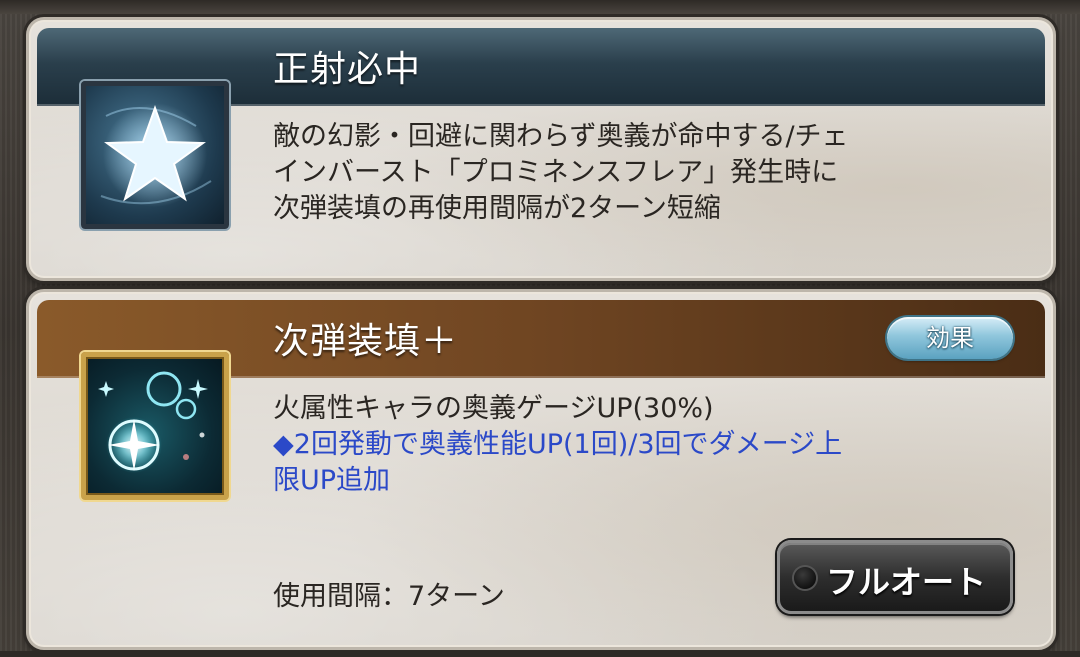 The height and width of the screenshot is (657, 1080). I want to click on background-strip-bottom, so click(540, 654).